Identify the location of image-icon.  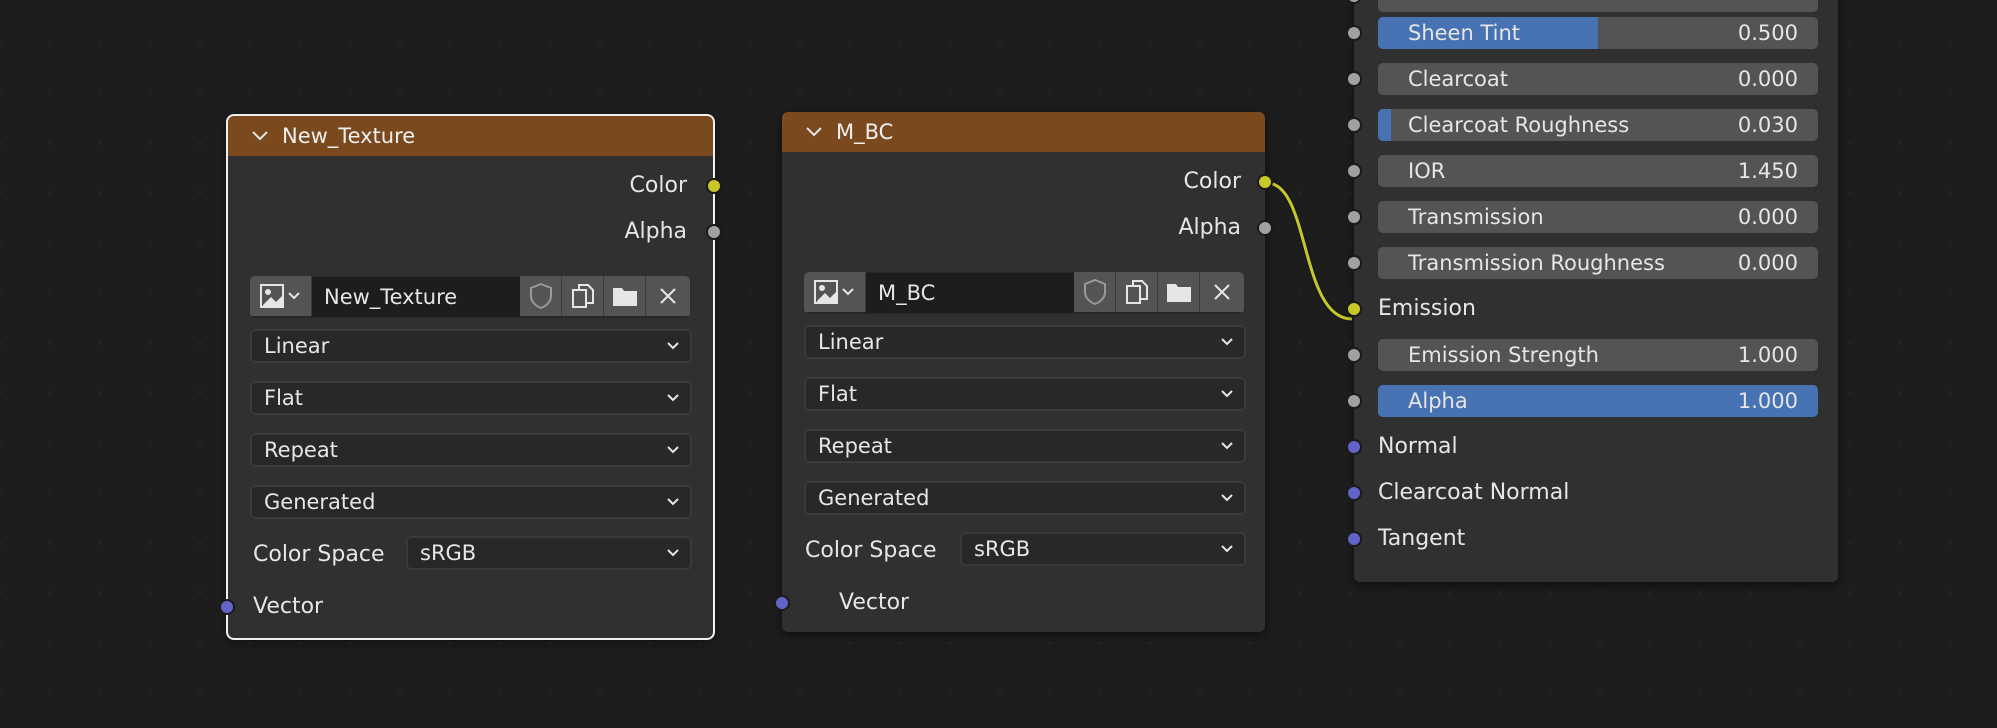
(833, 292).